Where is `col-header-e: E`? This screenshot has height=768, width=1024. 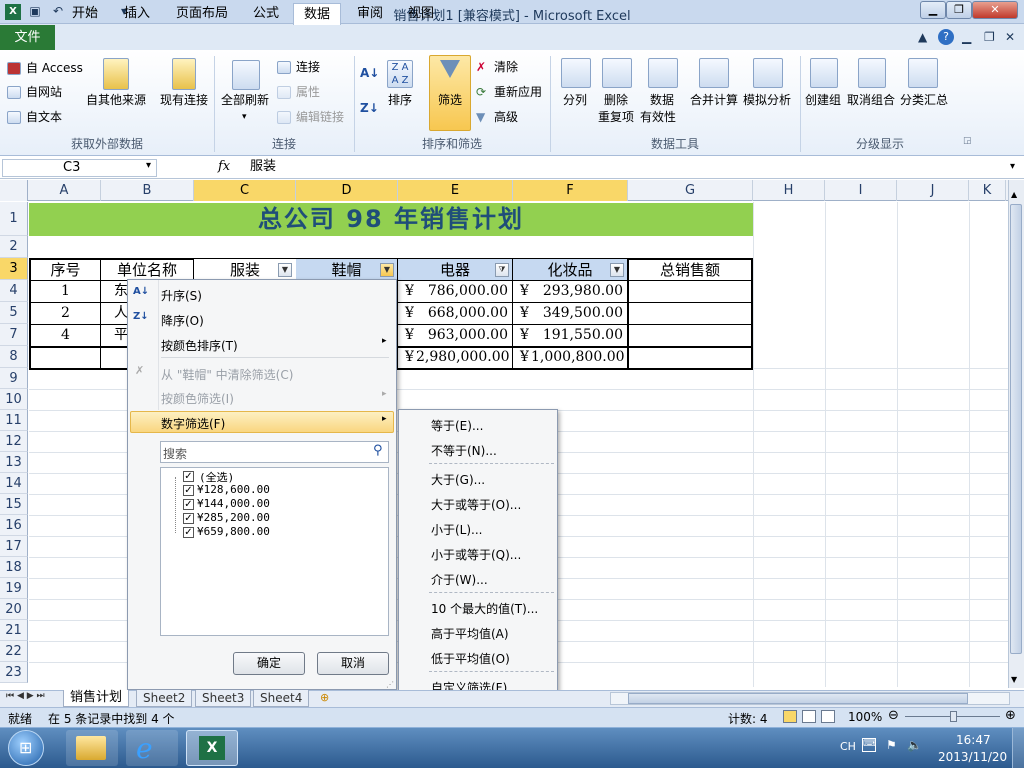
col-header-e: E is located at coordinates (455, 190).